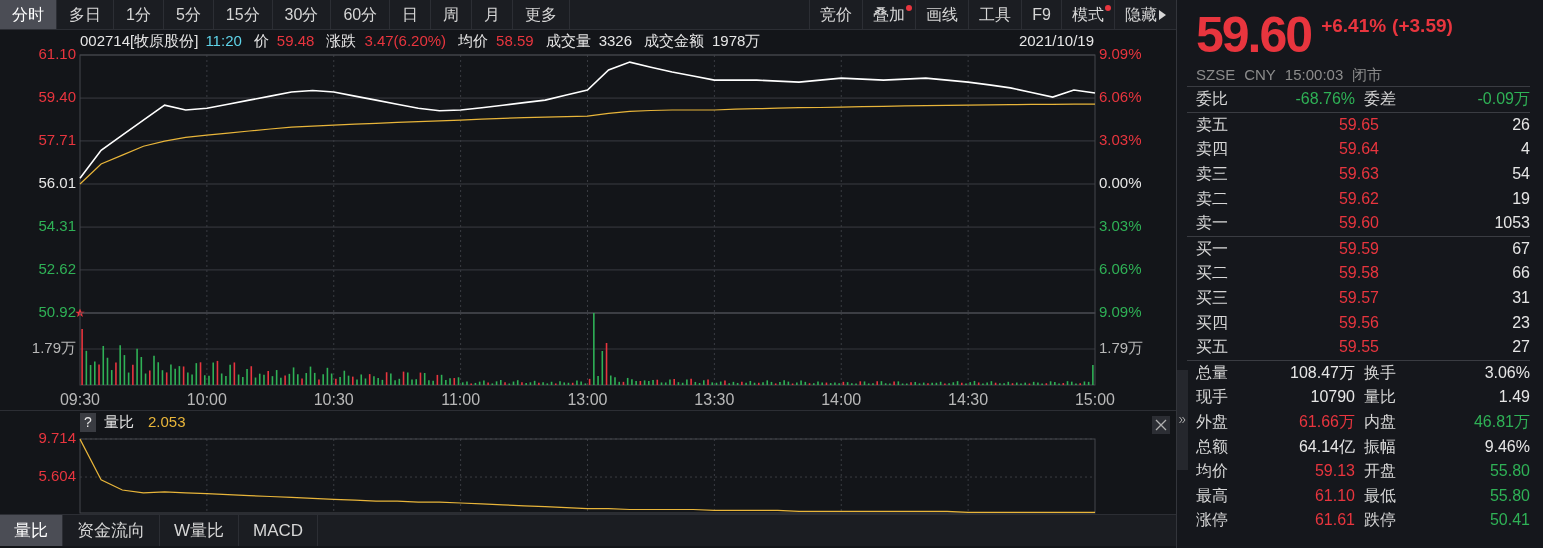 The width and height of the screenshot is (1543, 548). Describe the element at coordinates (405, 40) in the screenshot. I see `field-value: 3.47(6.20%)` at that location.